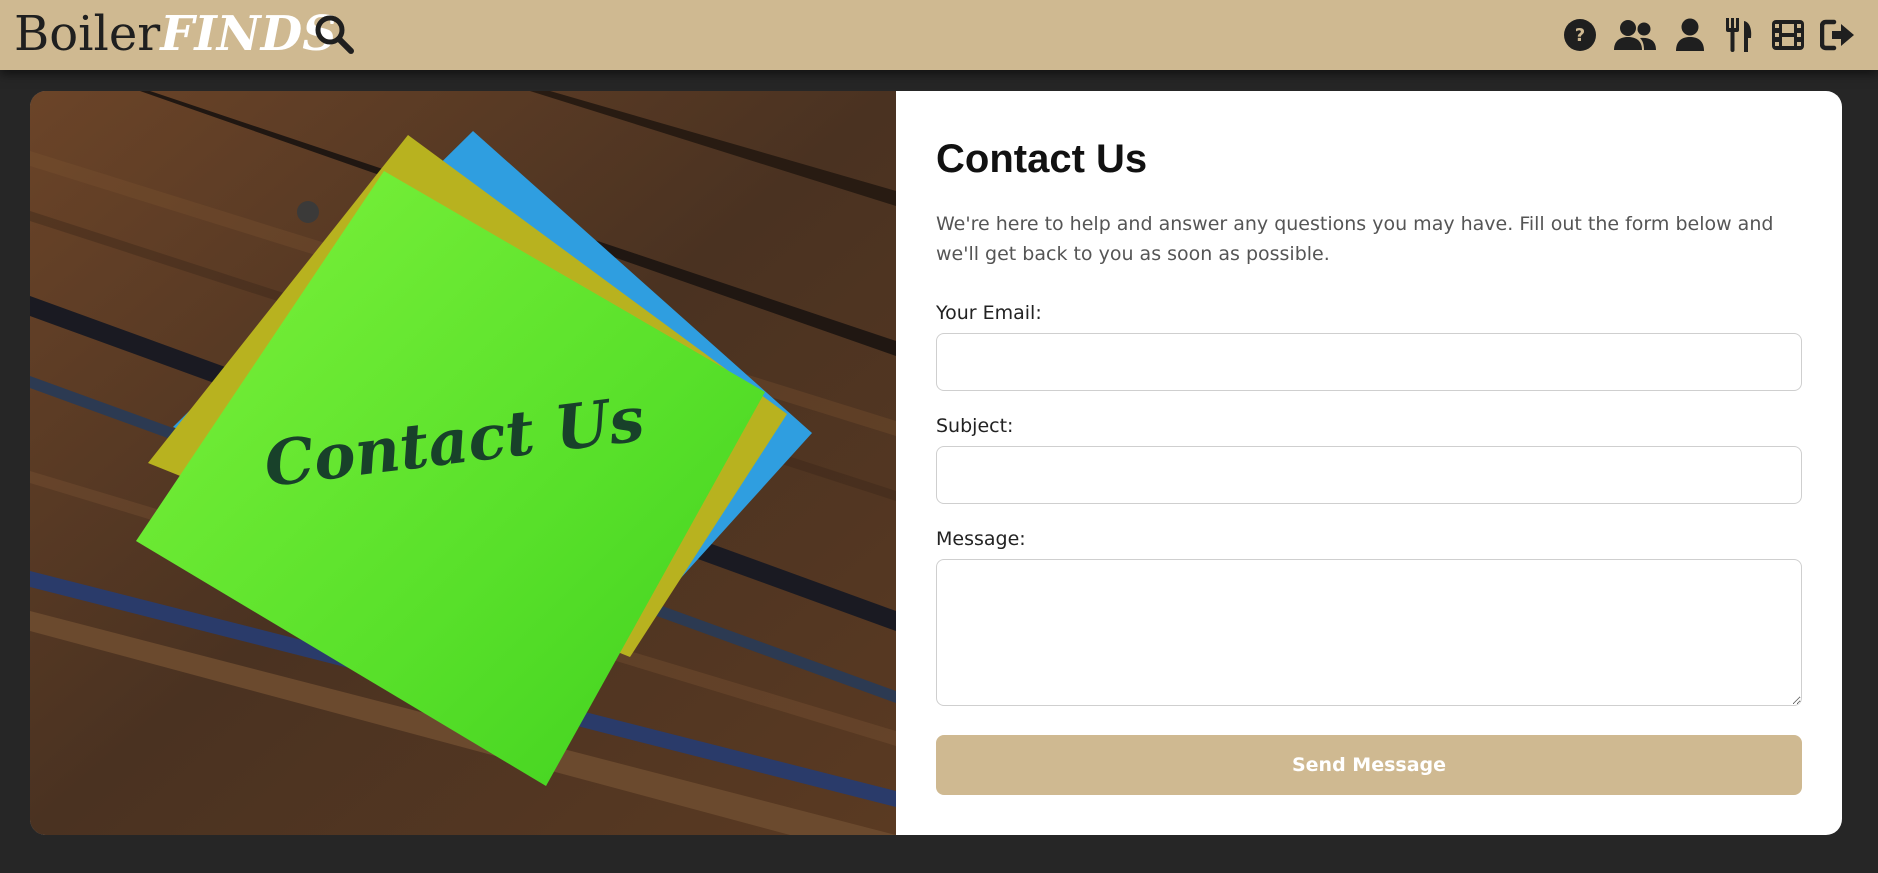  I want to click on film-icon, so click(1788, 35).